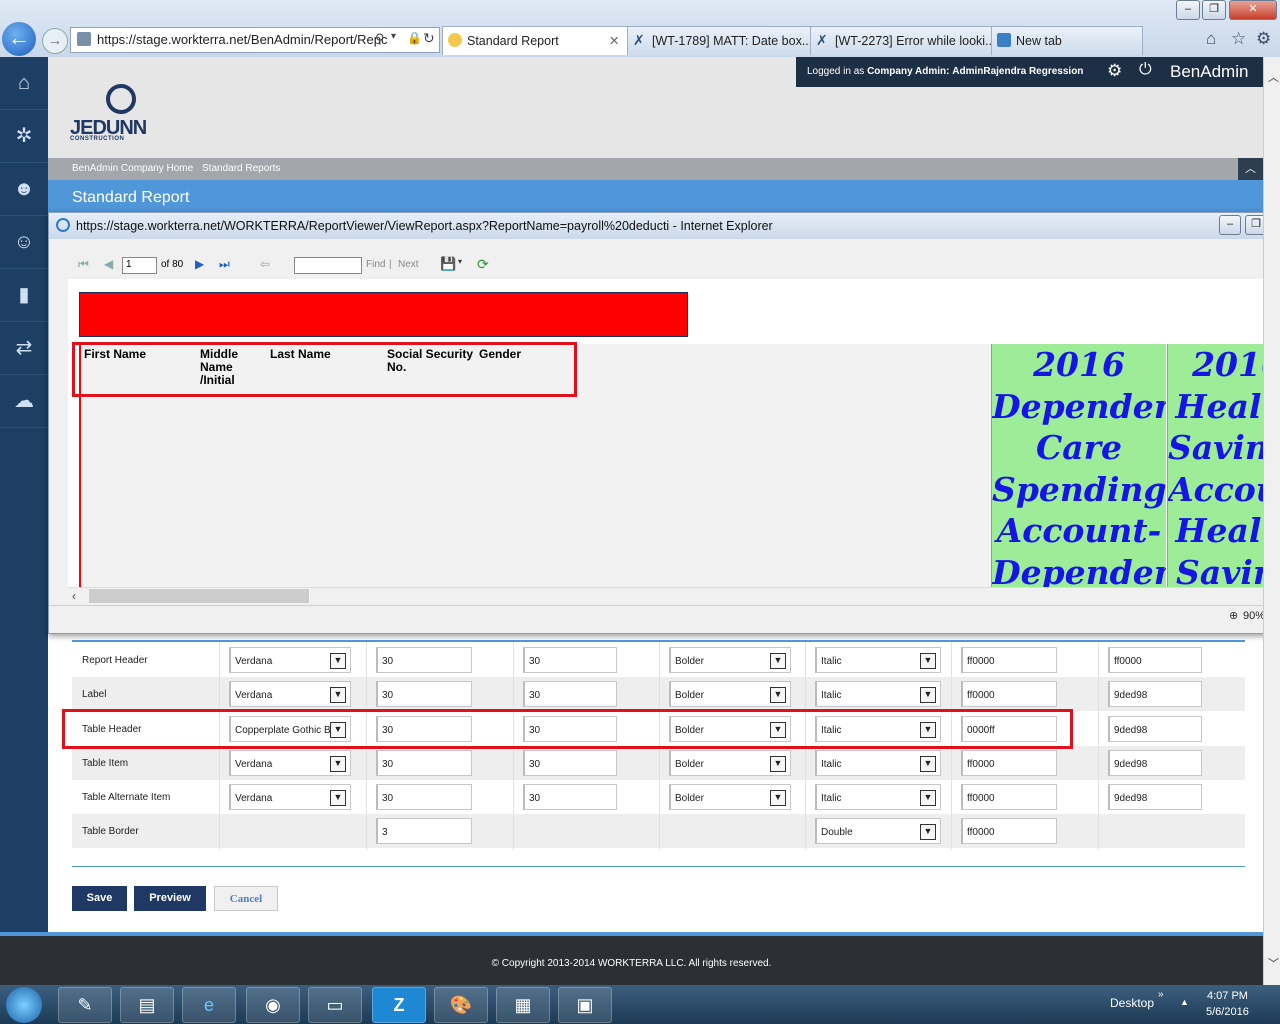 The width and height of the screenshot is (1280, 1024). Describe the element at coordinates (1184, 1002) in the screenshot. I see `tray-arrow-icon: ▲` at that location.